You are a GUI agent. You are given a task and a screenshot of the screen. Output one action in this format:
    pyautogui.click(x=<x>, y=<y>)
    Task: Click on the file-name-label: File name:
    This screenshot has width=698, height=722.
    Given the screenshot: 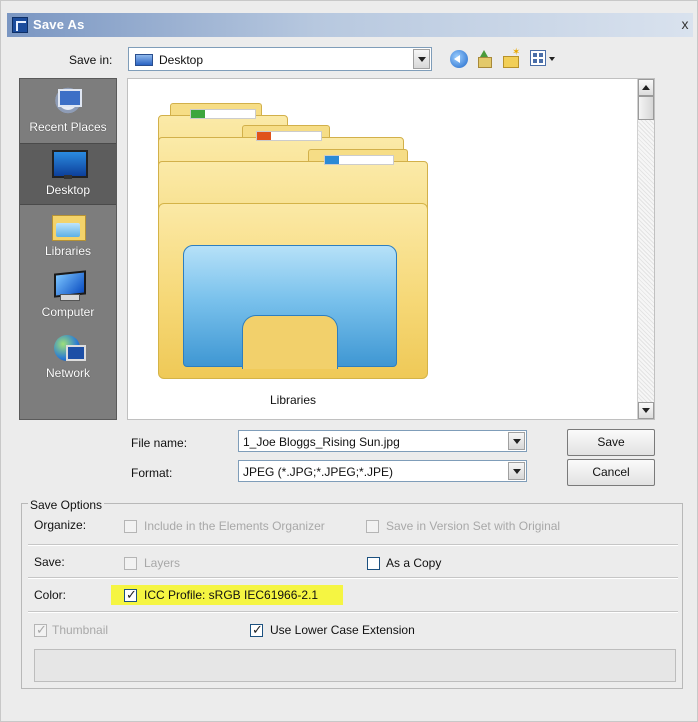 What is the action you would take?
    pyautogui.click(x=159, y=443)
    